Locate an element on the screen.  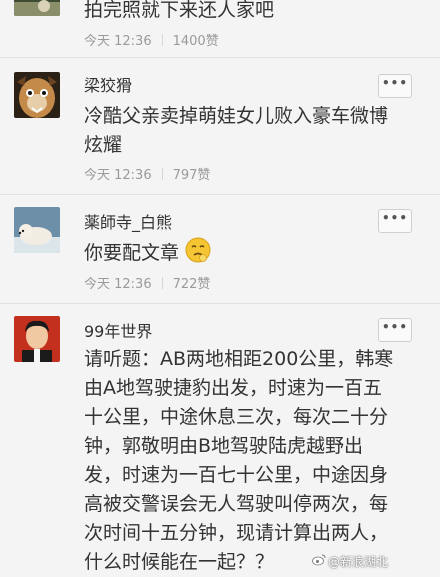
comment-meta: 今天 12:36 797赞 is located at coordinates (147, 173).